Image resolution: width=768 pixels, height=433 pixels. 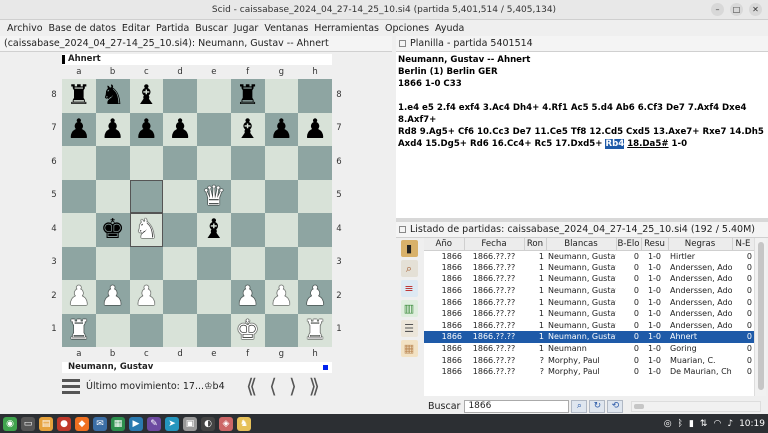 What do you see at coordinates (146, 129) in the screenshot?
I see `square-c7: ♟` at bounding box center [146, 129].